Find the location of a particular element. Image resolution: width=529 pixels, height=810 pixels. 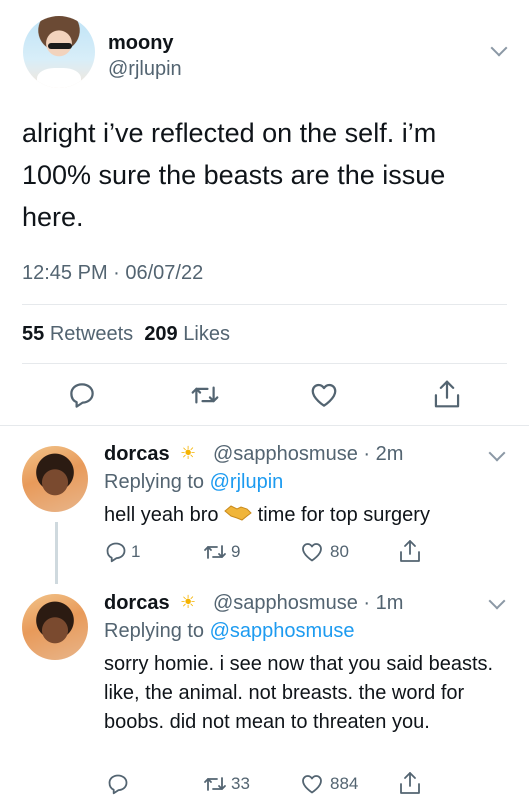

likes-label: Likes is located at coordinates (206, 334).